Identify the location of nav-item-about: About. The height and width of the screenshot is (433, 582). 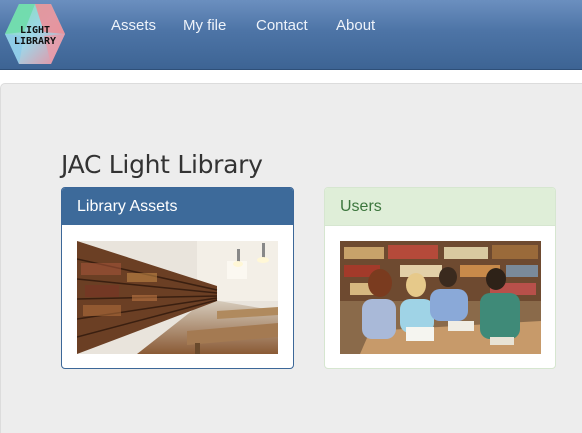
(355, 25).